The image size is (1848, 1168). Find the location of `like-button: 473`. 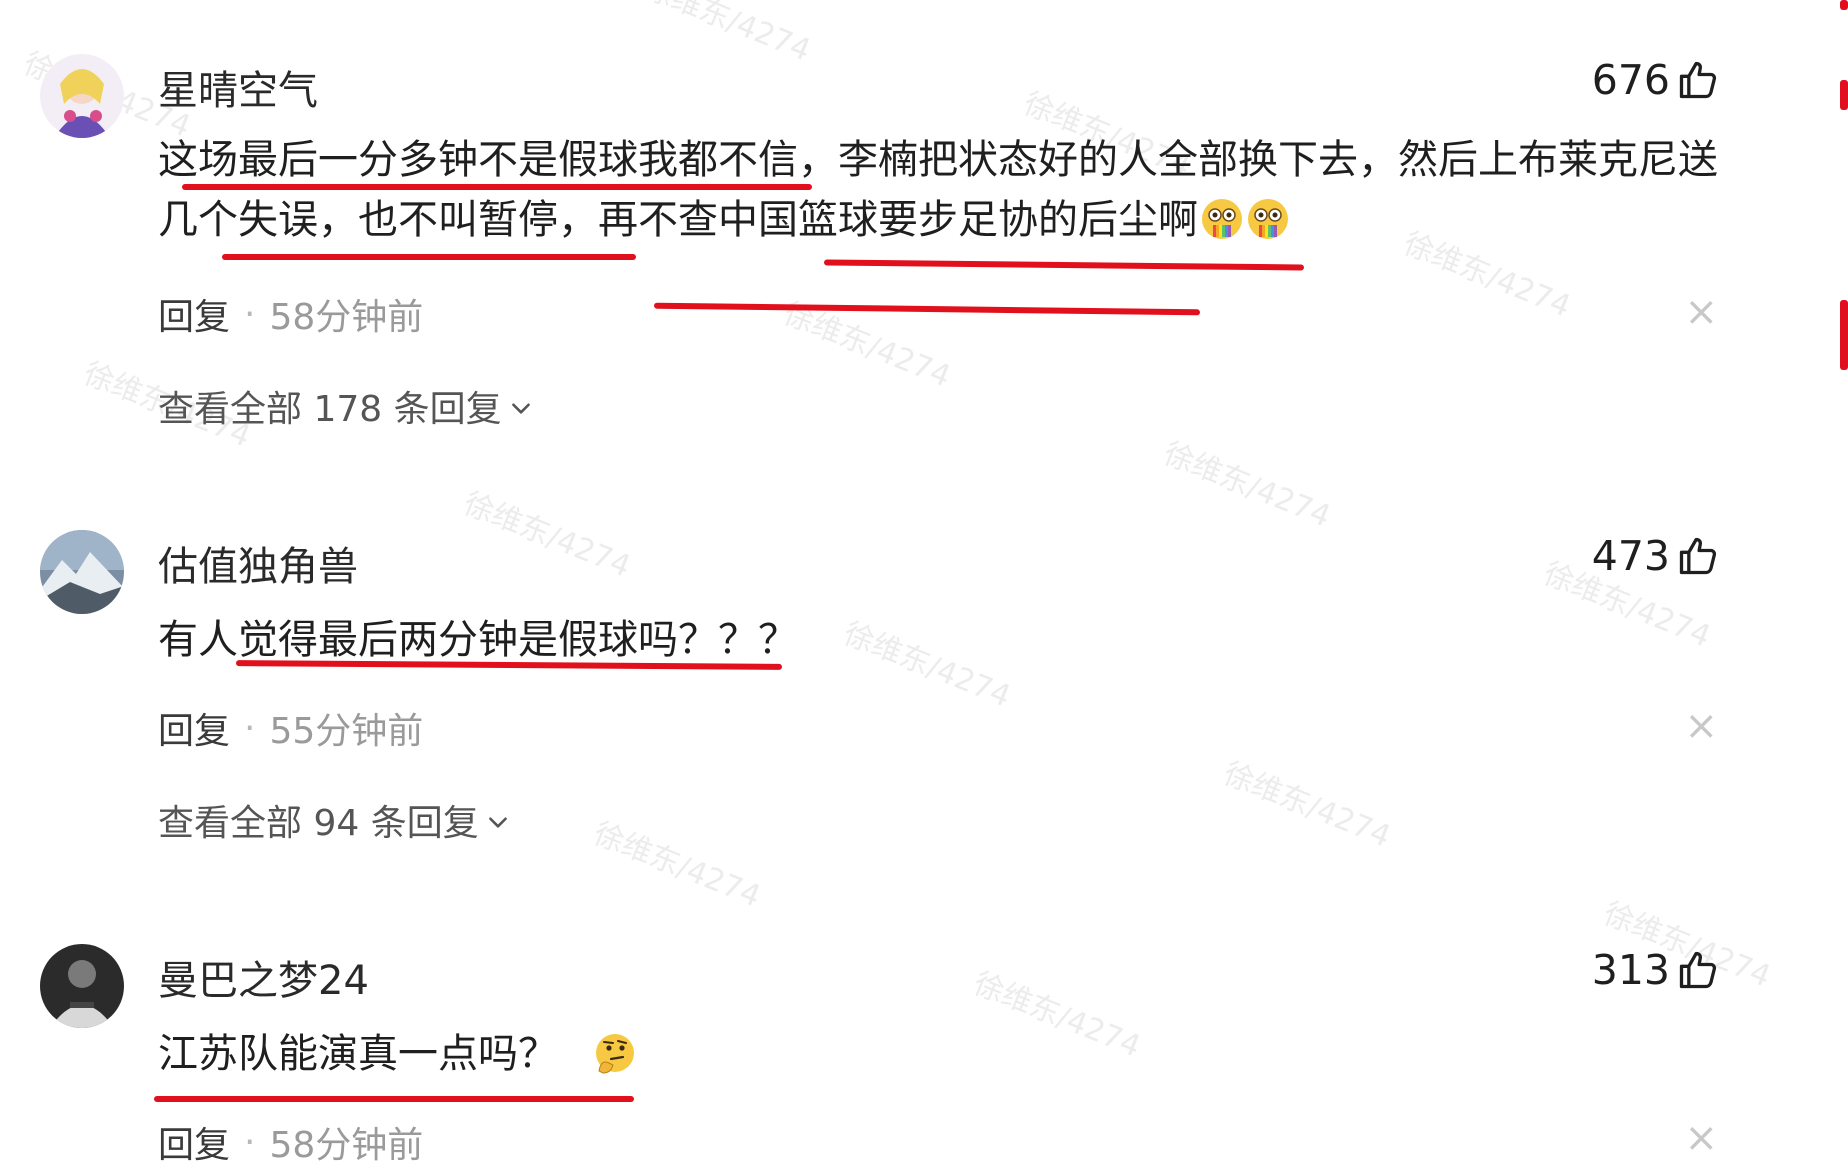

like-button: 473 is located at coordinates (1656, 556).